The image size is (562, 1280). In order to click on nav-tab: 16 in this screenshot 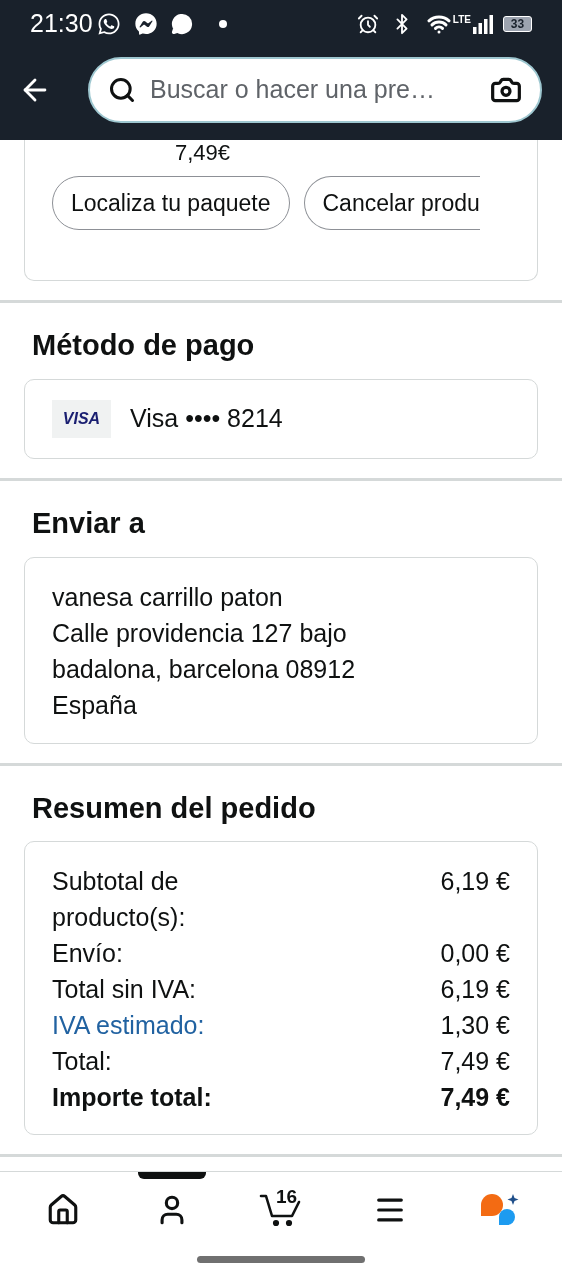, I will do `click(281, 1210)`.